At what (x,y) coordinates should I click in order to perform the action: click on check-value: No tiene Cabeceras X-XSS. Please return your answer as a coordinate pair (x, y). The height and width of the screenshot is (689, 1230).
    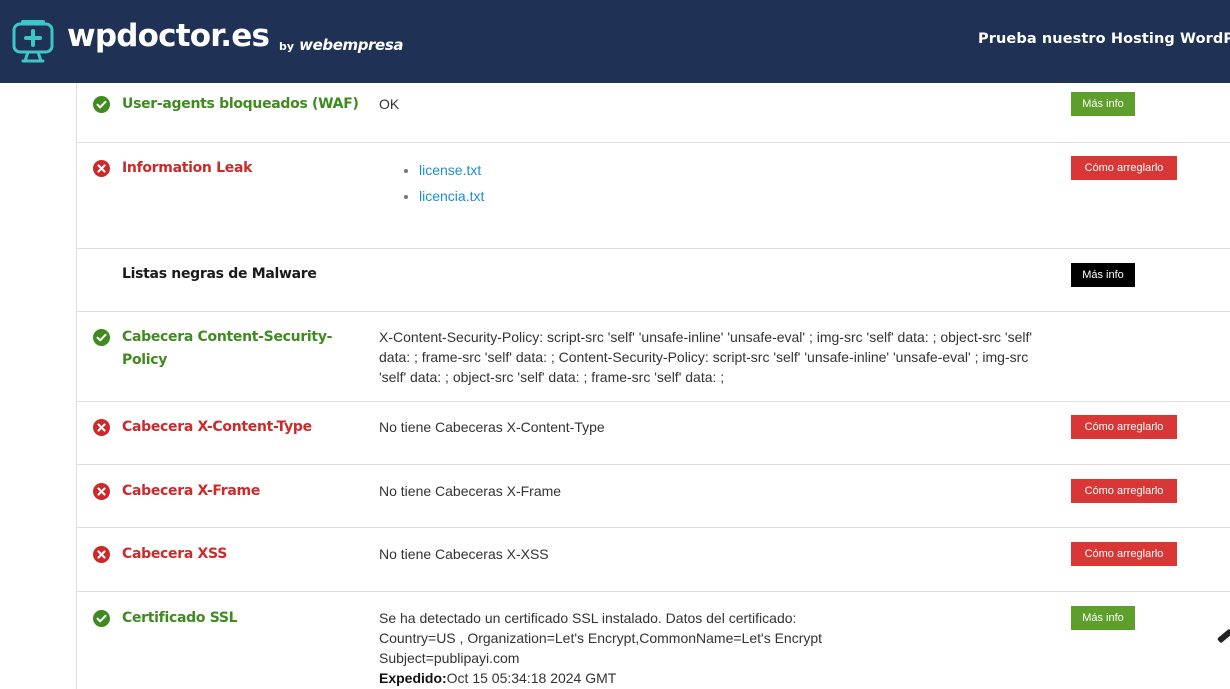
    Looking at the image, I should click on (464, 554).